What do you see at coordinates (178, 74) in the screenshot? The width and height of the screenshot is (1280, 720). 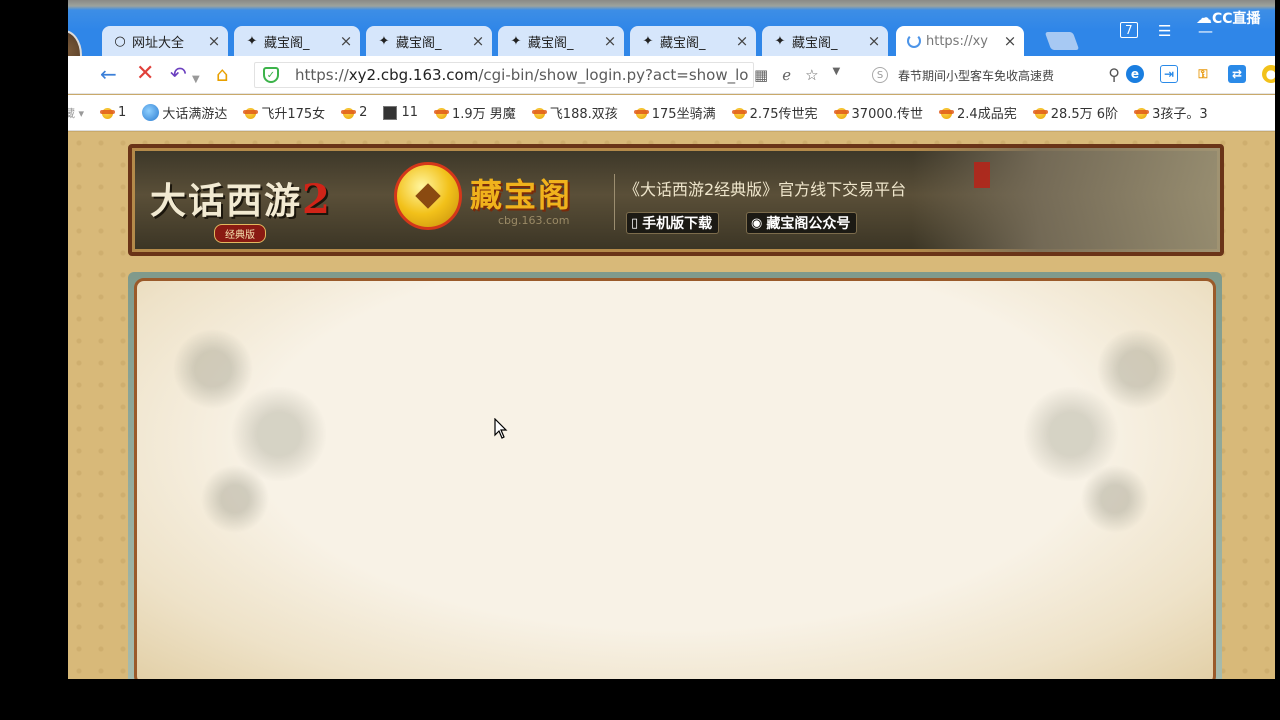 I see `undo-icon: ↶` at bounding box center [178, 74].